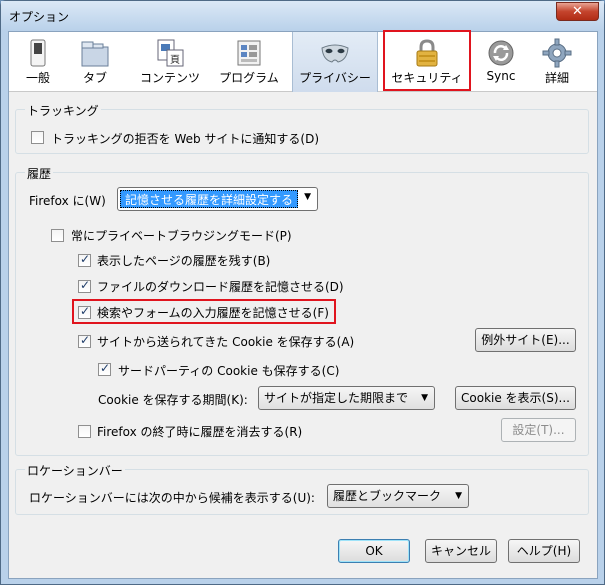 The image size is (605, 585). Describe the element at coordinates (67, 201) in the screenshot. I see `firefox-will-label: Firefox に(W)` at that location.